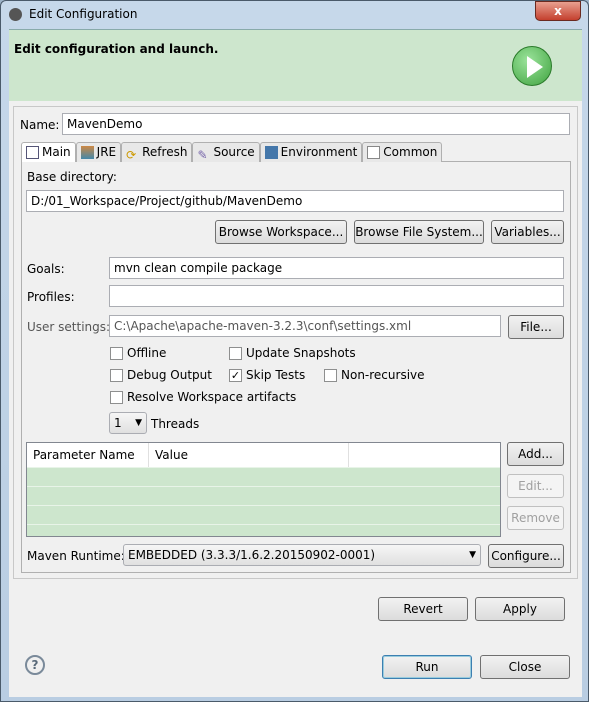 The image size is (589, 702). What do you see at coordinates (35, 665) in the screenshot?
I see `help-icon: ?` at bounding box center [35, 665].